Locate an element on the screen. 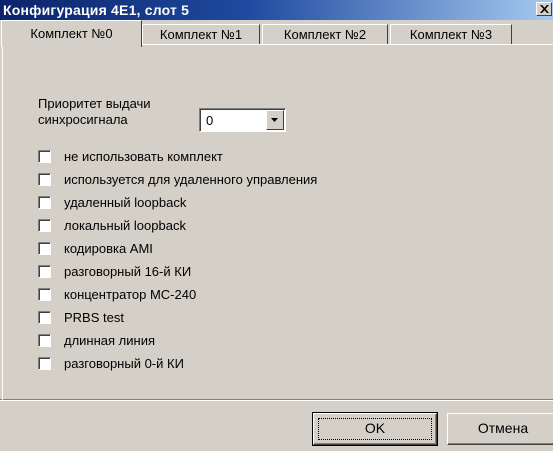  tab-label: Комплект №3 is located at coordinates (451, 34).